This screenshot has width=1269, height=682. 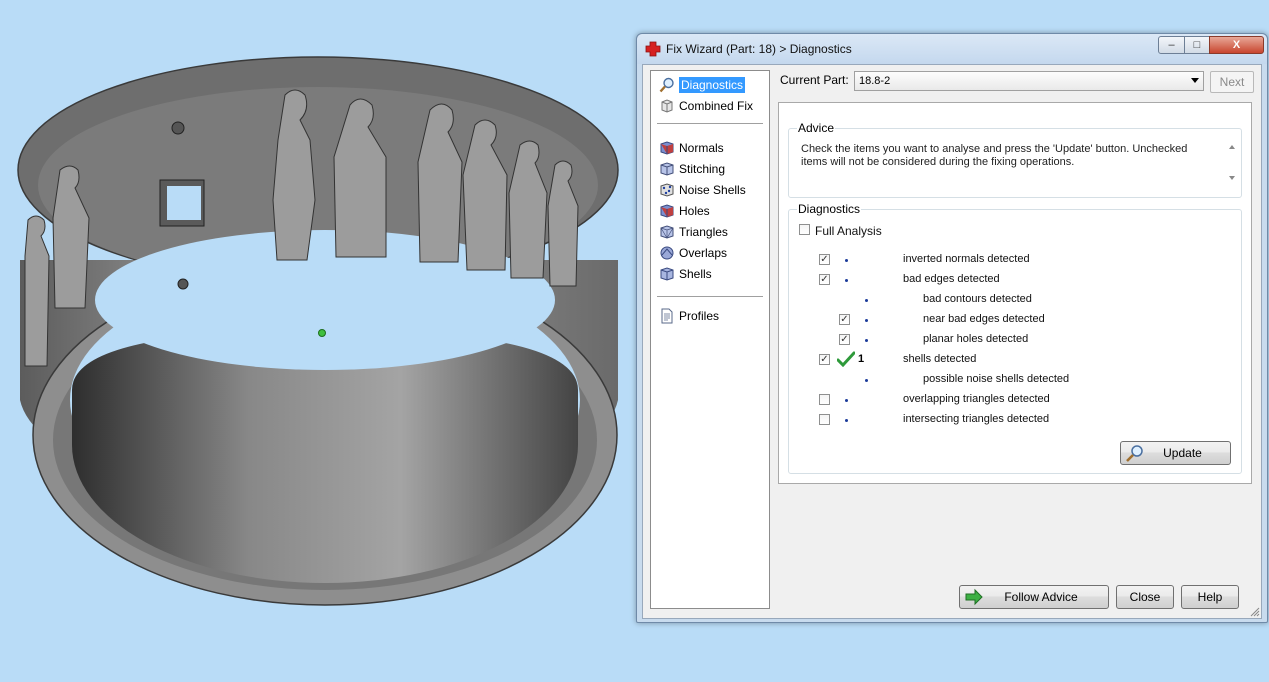 I want to click on current-part-label: Current Part:, so click(x=814, y=80).